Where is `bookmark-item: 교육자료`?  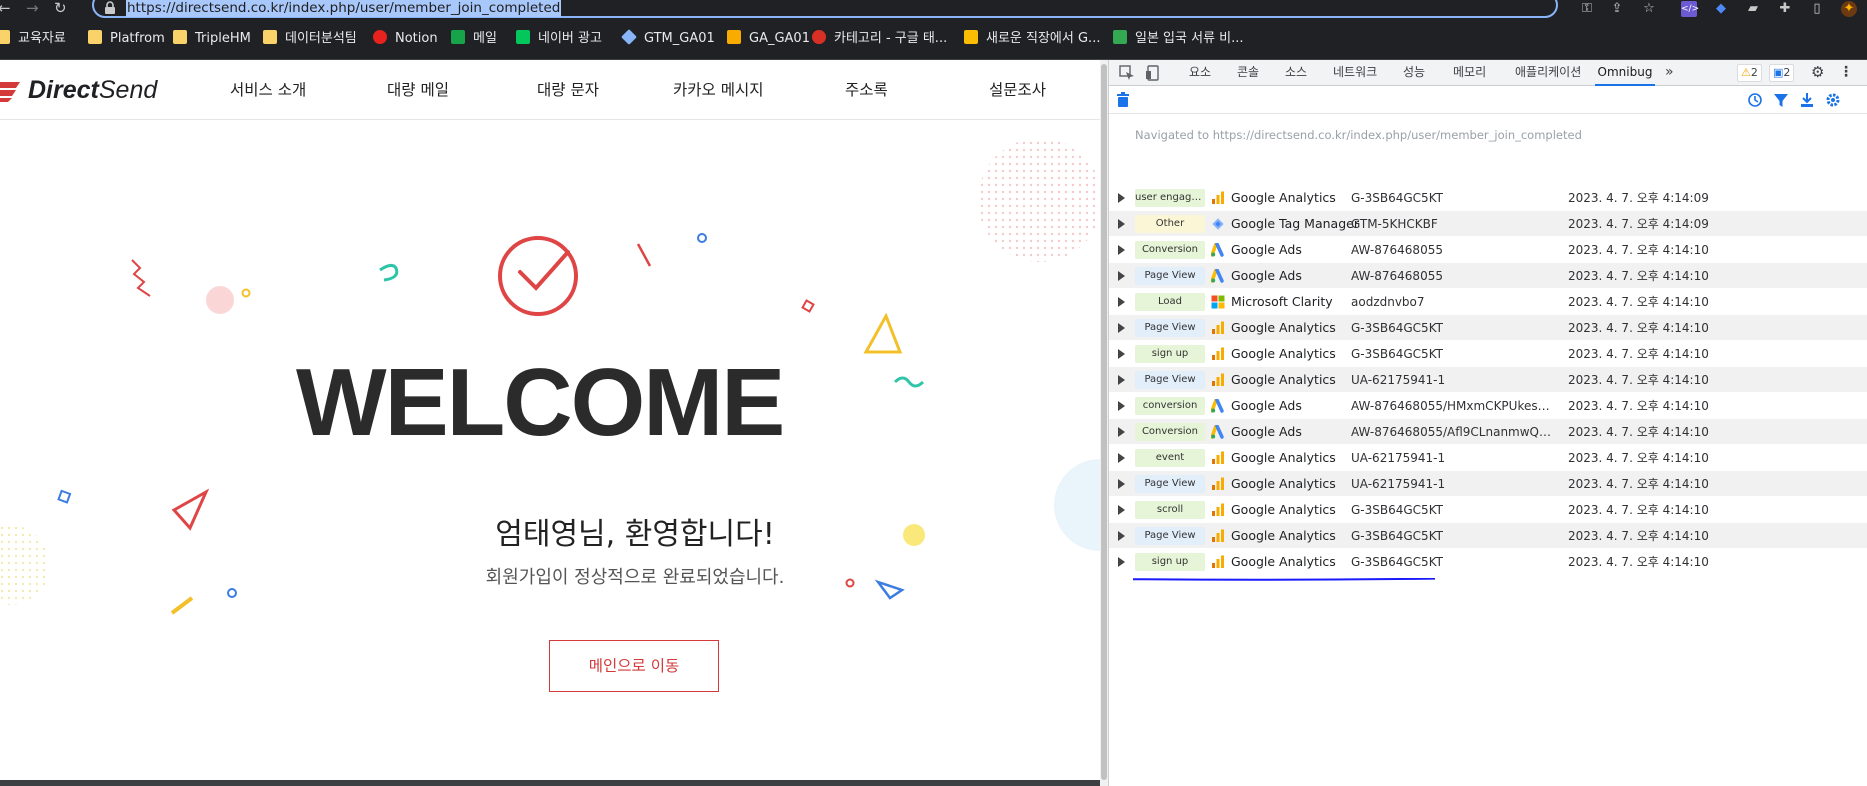
bookmark-item: 교육자료 is located at coordinates (33, 39).